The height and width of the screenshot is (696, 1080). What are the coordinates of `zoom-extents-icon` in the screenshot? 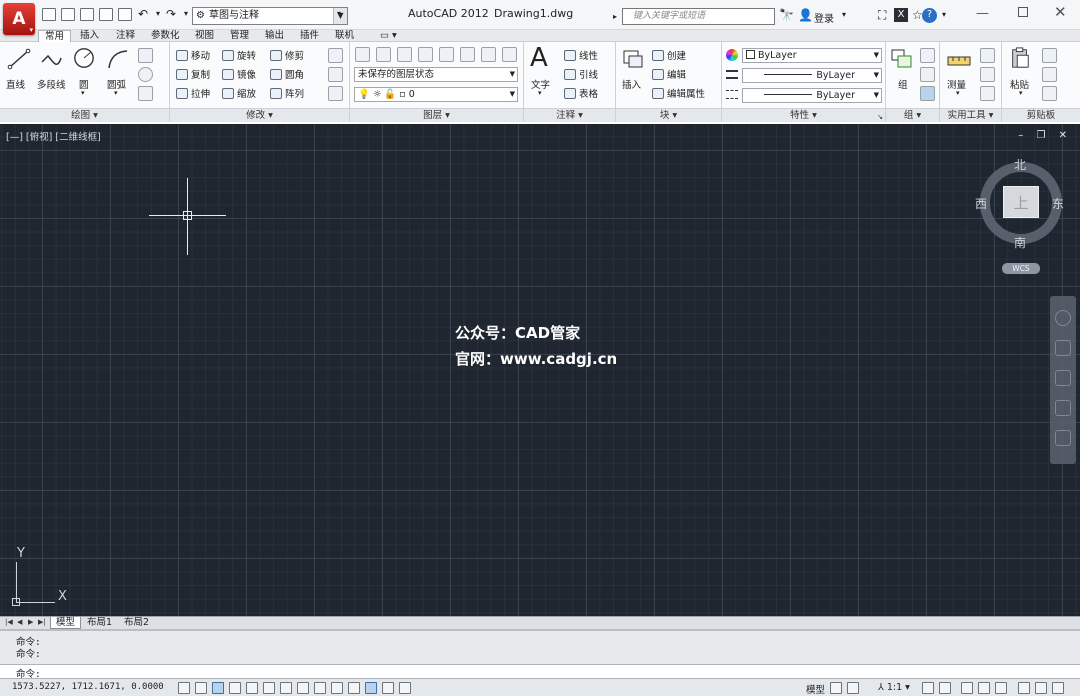 It's located at (1063, 378).